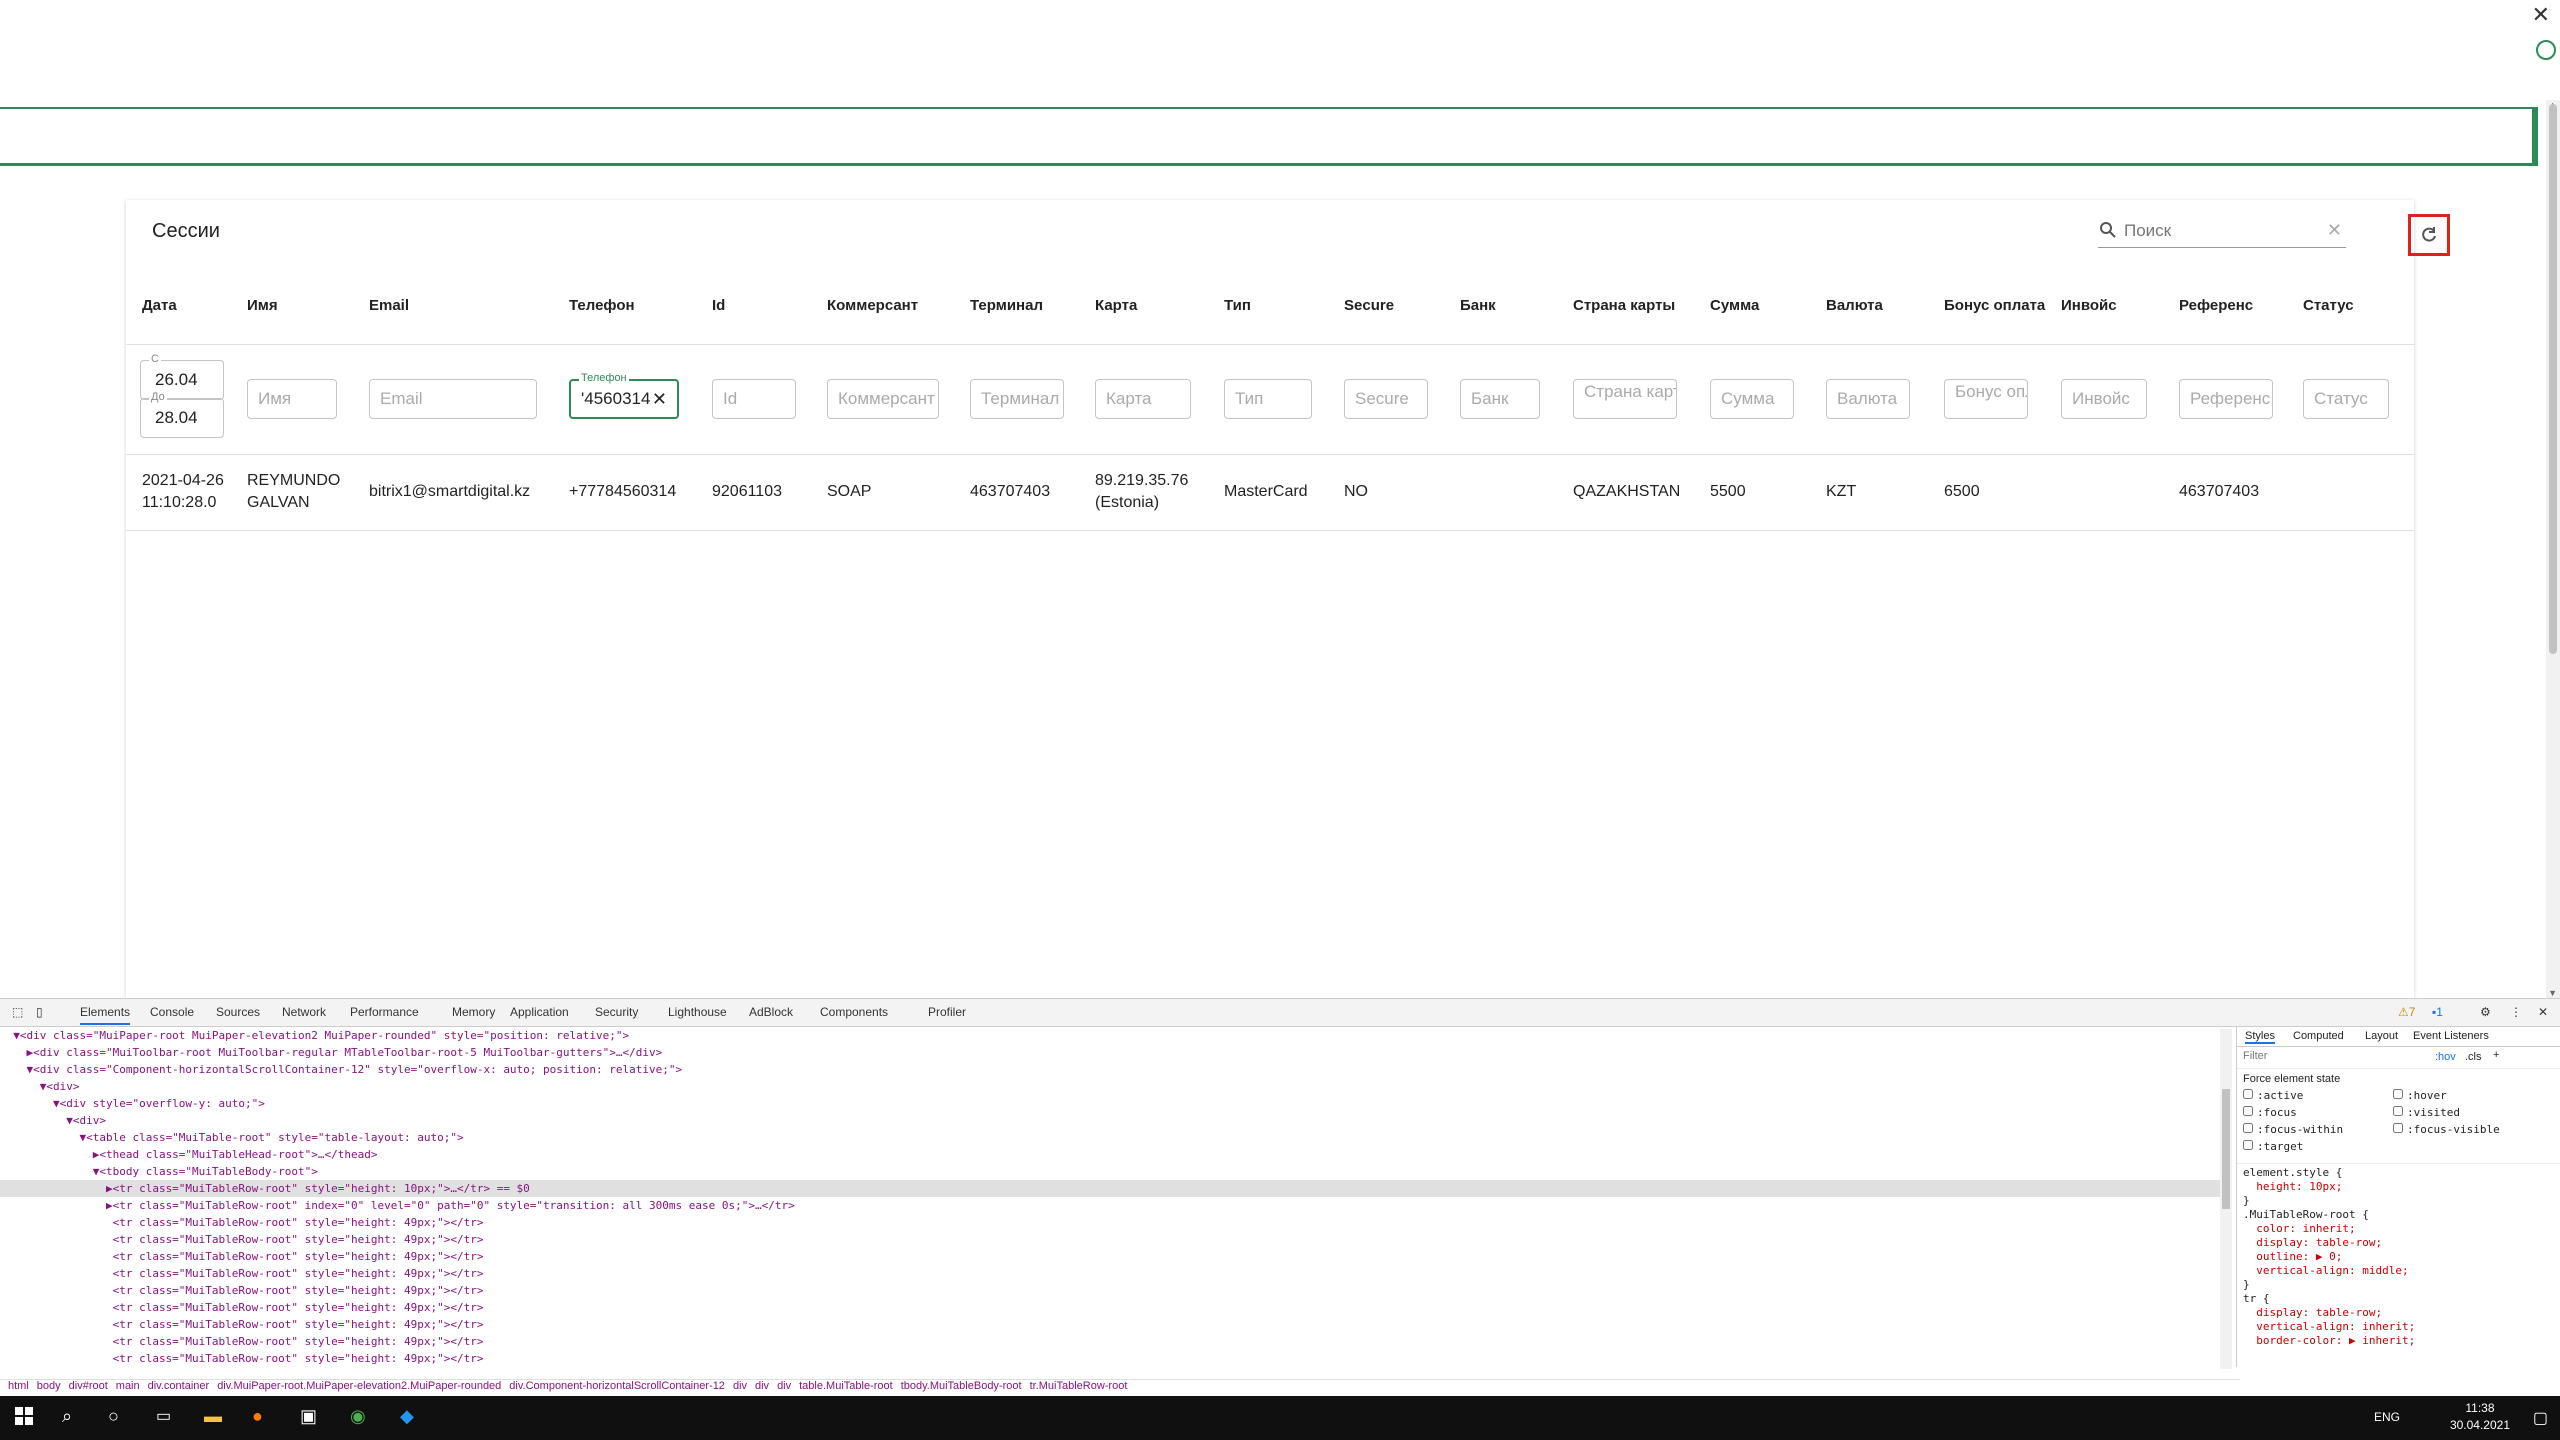 The image size is (2560, 1440). I want to click on devtools-tab-adblock: AdBlock, so click(771, 1012).